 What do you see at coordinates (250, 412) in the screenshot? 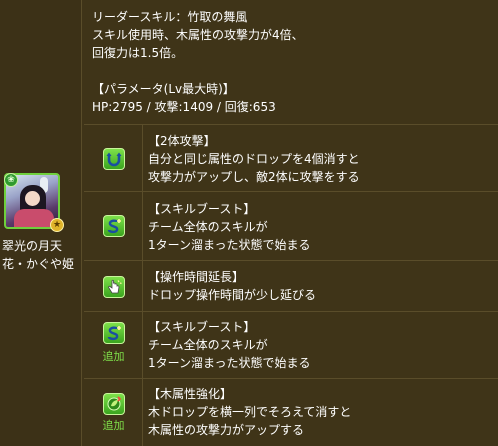
I see `awakening-desc: 木ドロップを横一列でそろえて消すと` at bounding box center [250, 412].